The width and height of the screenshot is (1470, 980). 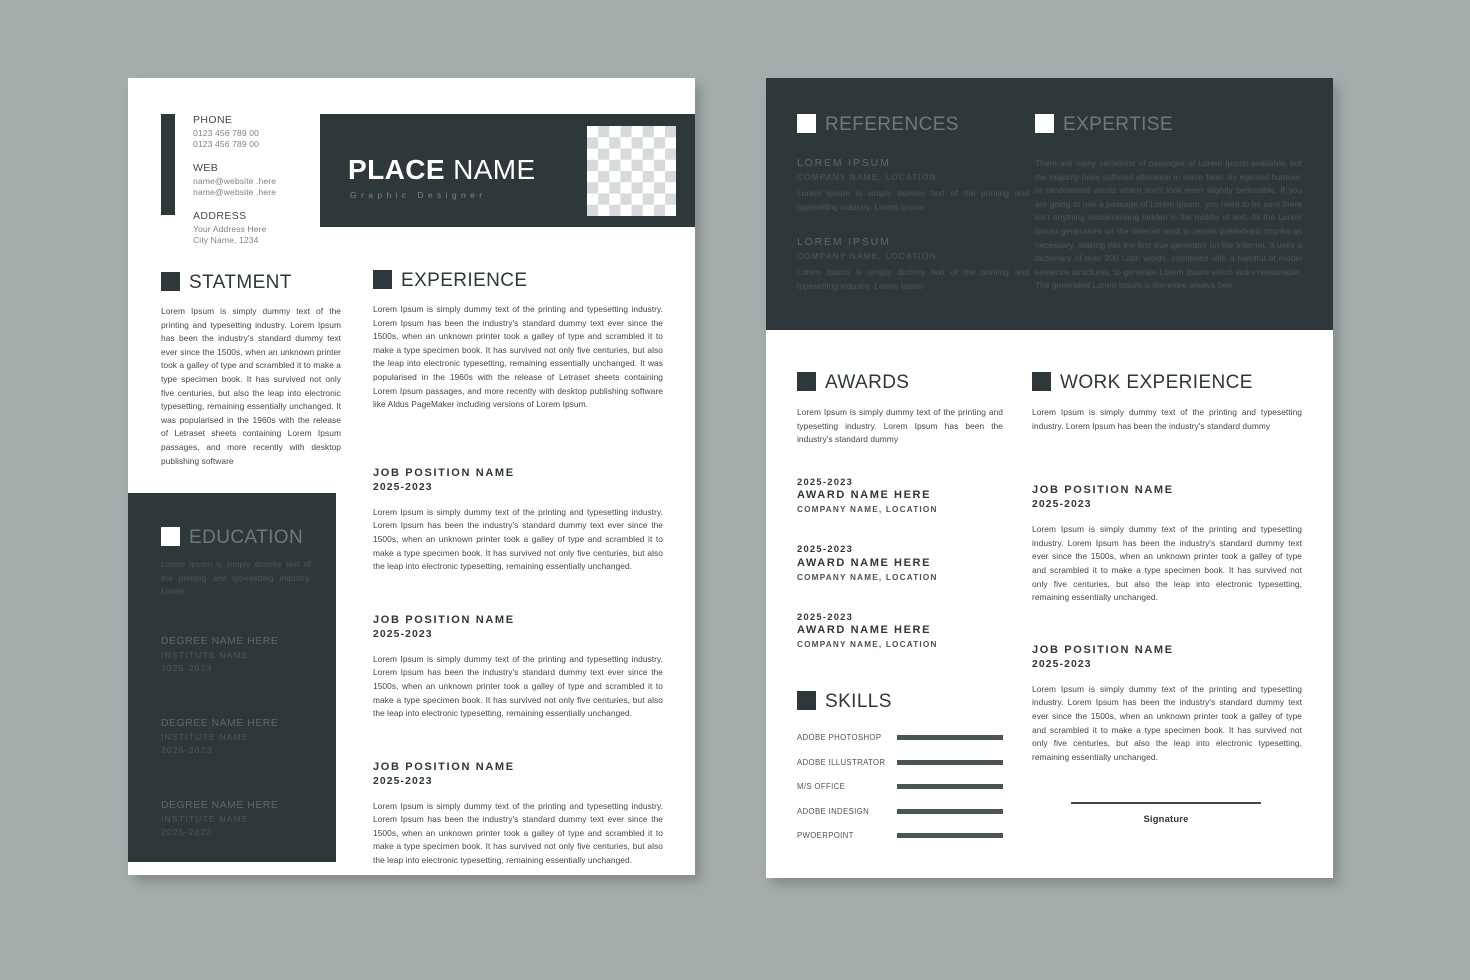 I want to click on skill-row: ADOBE INDESIGN, so click(x=900, y=811).